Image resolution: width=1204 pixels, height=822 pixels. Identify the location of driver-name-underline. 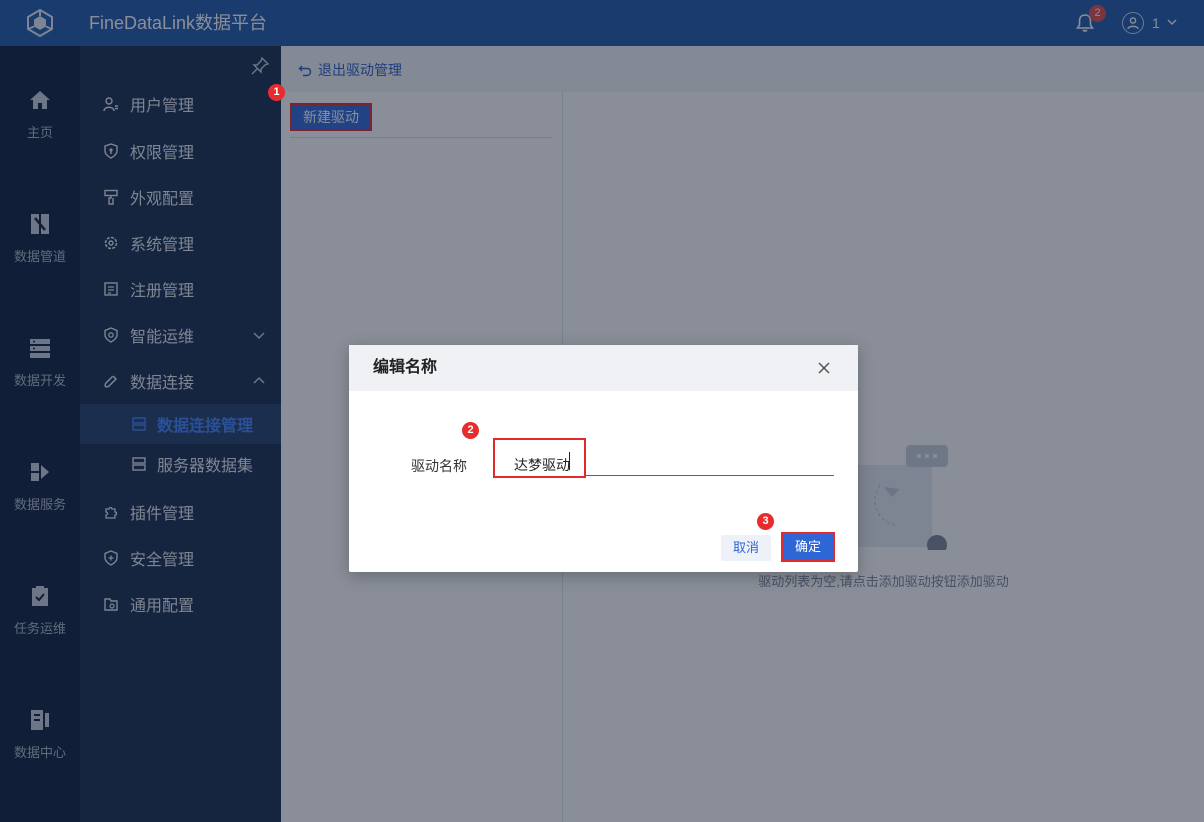
(710, 475).